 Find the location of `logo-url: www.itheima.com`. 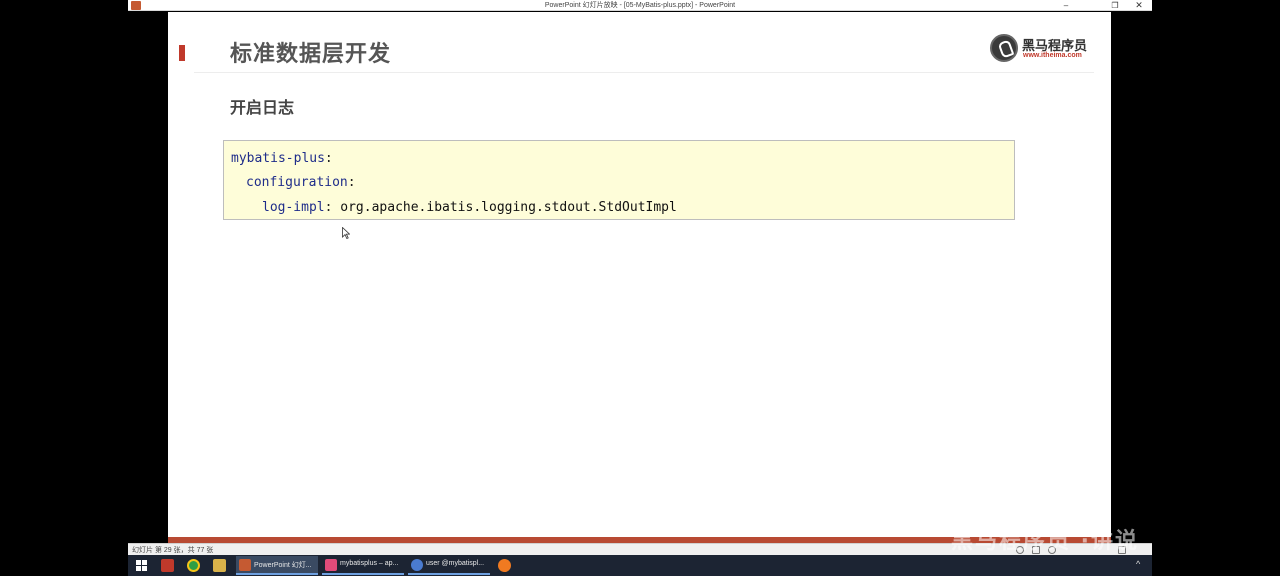

logo-url: www.itheima.com is located at coordinates (1052, 55).